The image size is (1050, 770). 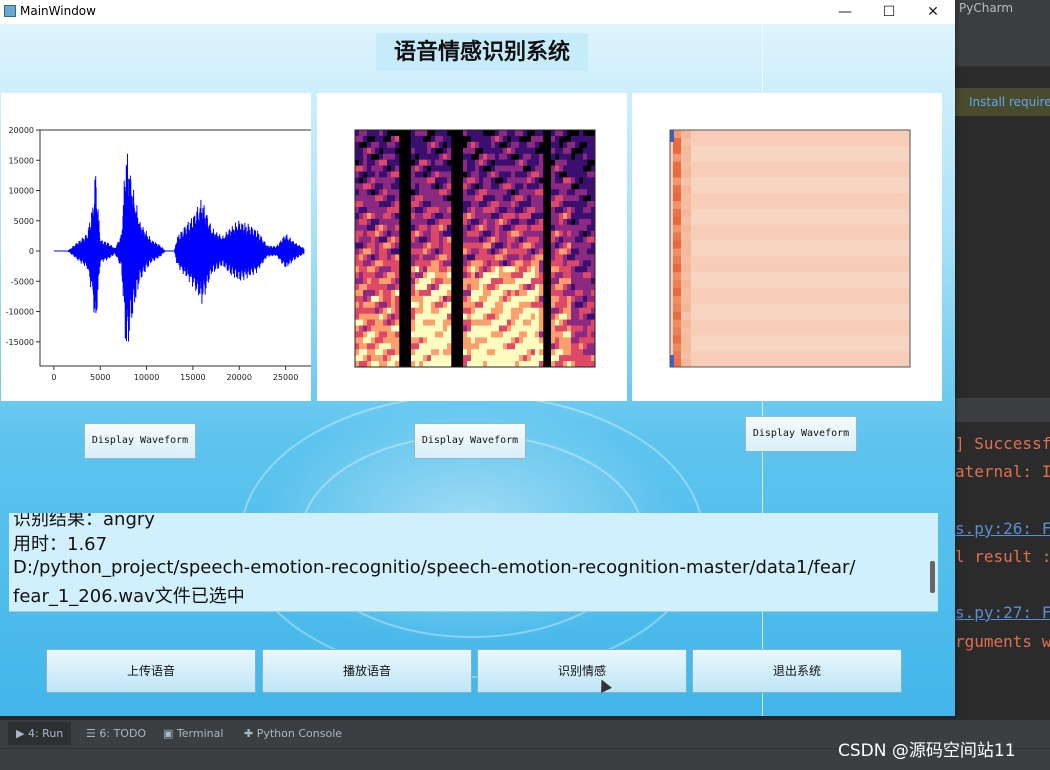 What do you see at coordinates (293, 733) in the screenshot?
I see `python-console-tab: ✚ Python Console` at bounding box center [293, 733].